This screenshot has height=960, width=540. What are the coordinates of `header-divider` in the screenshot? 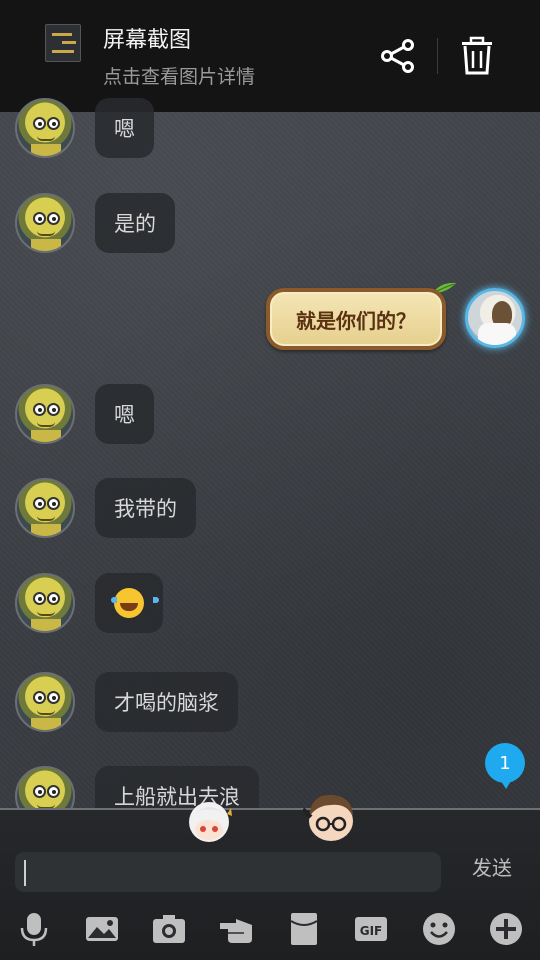 It's located at (437, 56).